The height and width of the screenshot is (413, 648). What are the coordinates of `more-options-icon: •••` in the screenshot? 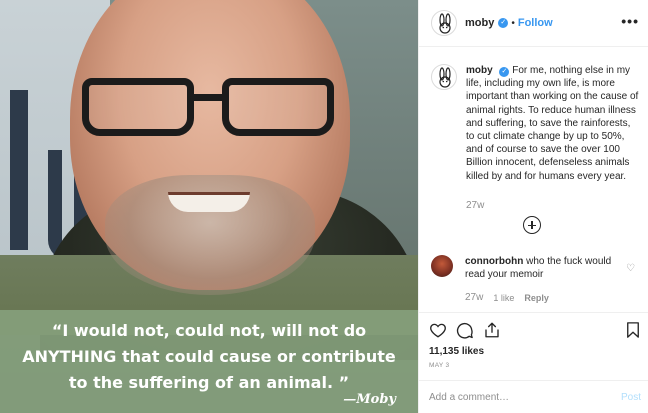 It's located at (630, 21).